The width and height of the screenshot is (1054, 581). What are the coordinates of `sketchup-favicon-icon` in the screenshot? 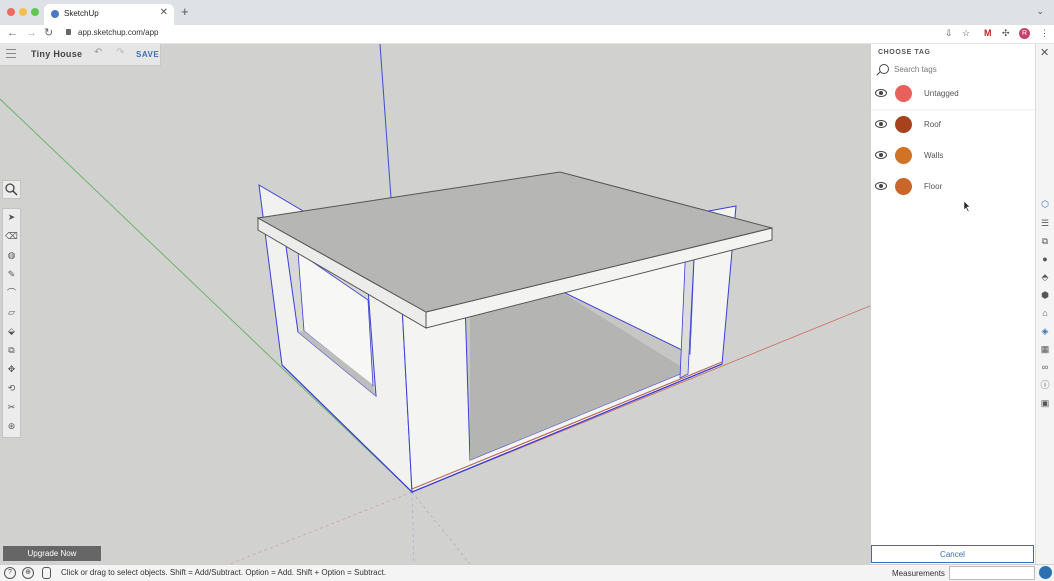 It's located at (55, 14).